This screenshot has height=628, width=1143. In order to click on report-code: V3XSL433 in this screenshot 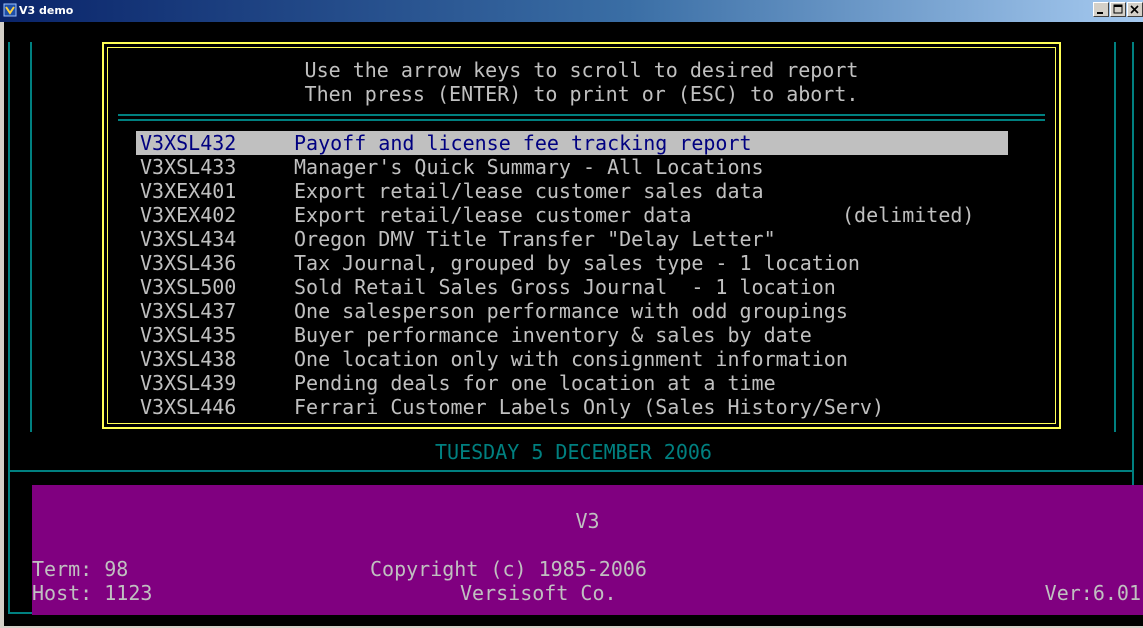, I will do `click(188, 167)`.